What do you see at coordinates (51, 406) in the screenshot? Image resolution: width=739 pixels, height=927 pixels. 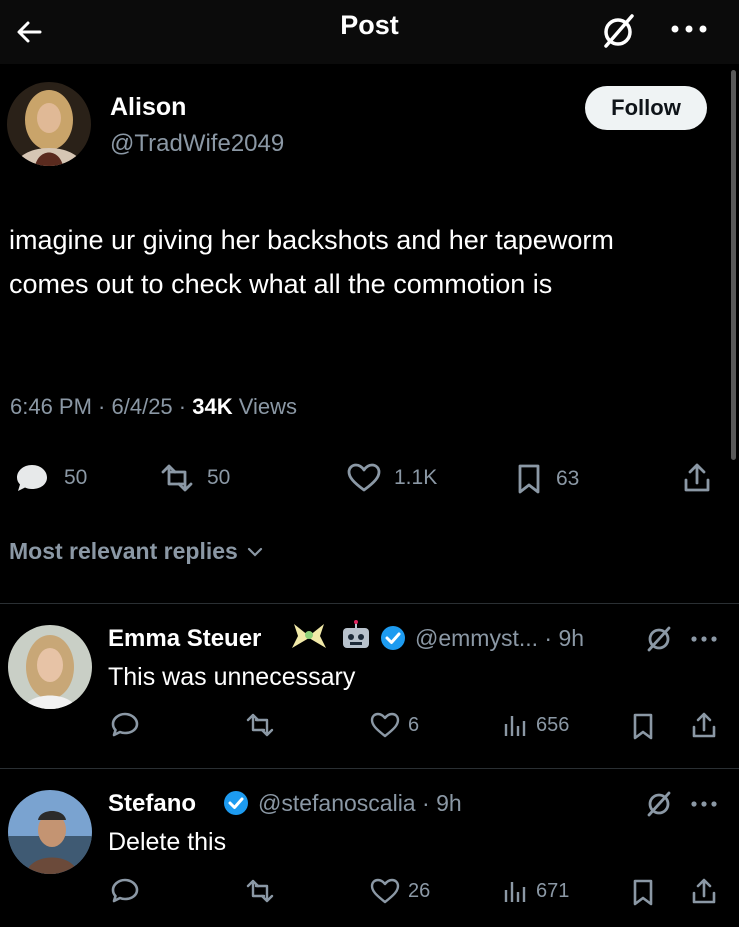 I see `post-time: 6:46 PM` at bounding box center [51, 406].